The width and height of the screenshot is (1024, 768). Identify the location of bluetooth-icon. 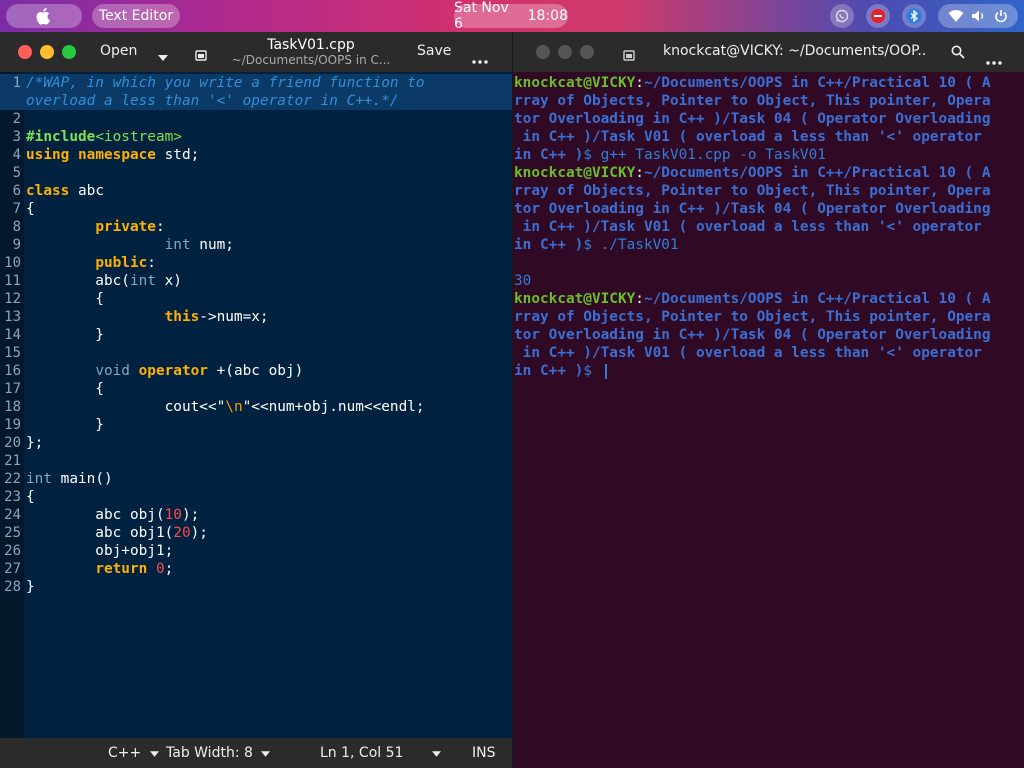
(914, 16).